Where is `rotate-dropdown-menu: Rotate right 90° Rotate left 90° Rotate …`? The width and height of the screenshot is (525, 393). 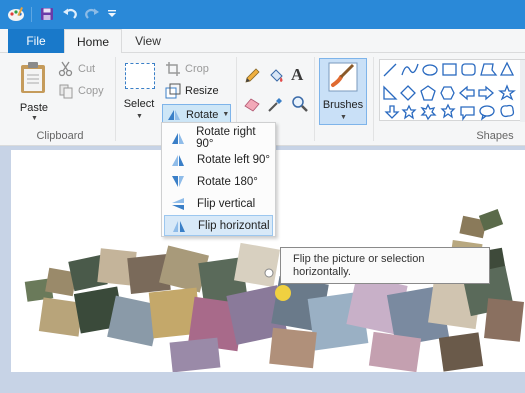 rotate-dropdown-menu: Rotate right 90° Rotate left 90° Rotate … is located at coordinates (218, 179).